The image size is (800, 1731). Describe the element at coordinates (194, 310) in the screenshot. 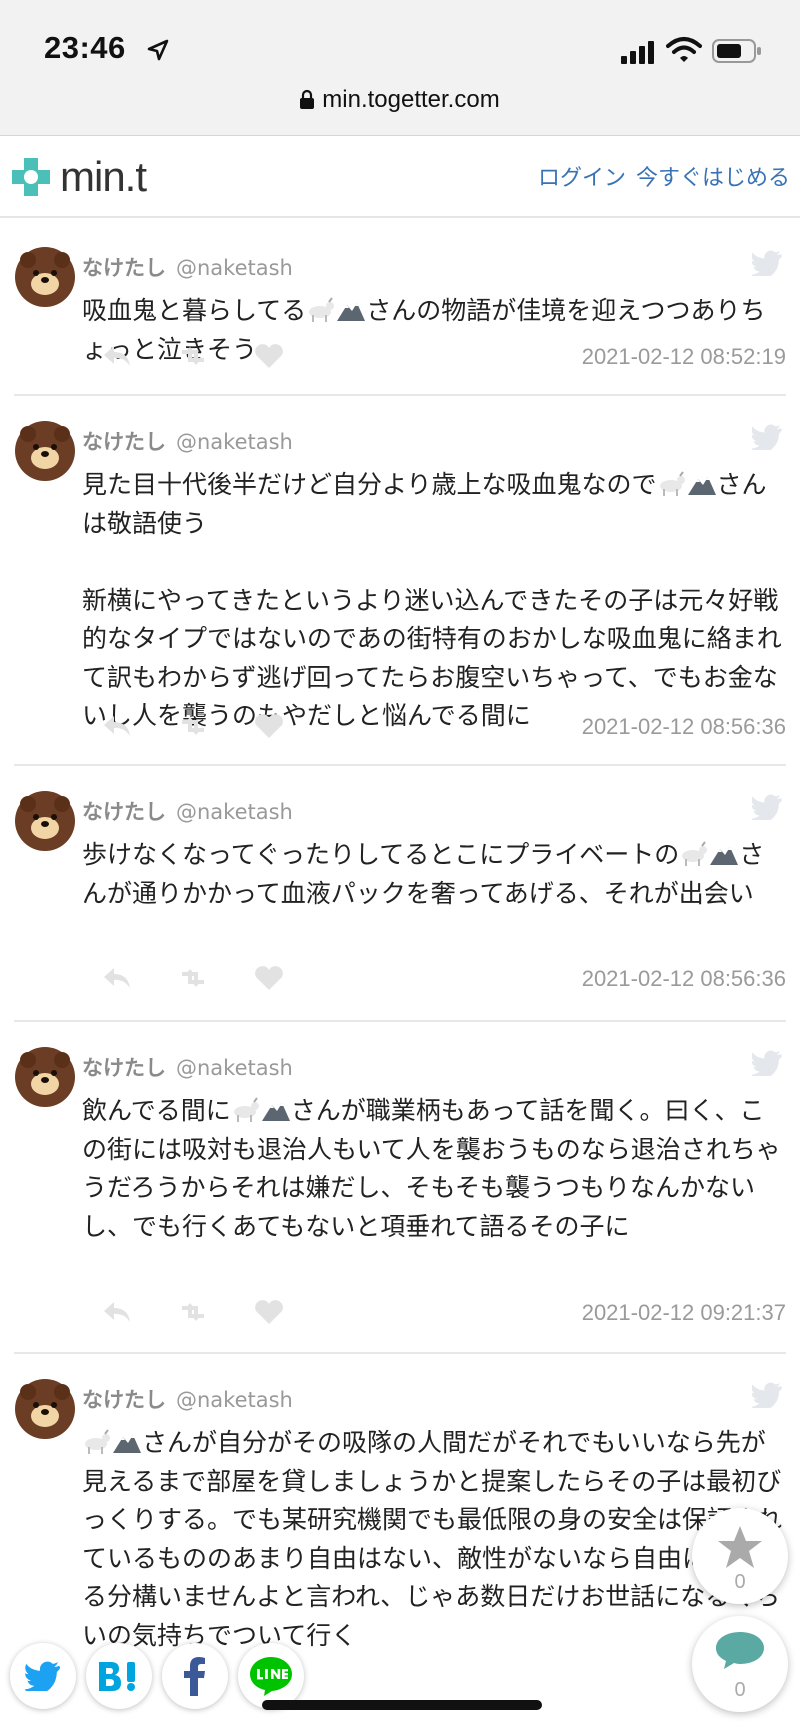

I see `tweet-text-a: 吸血鬼と暮らしてる` at that location.